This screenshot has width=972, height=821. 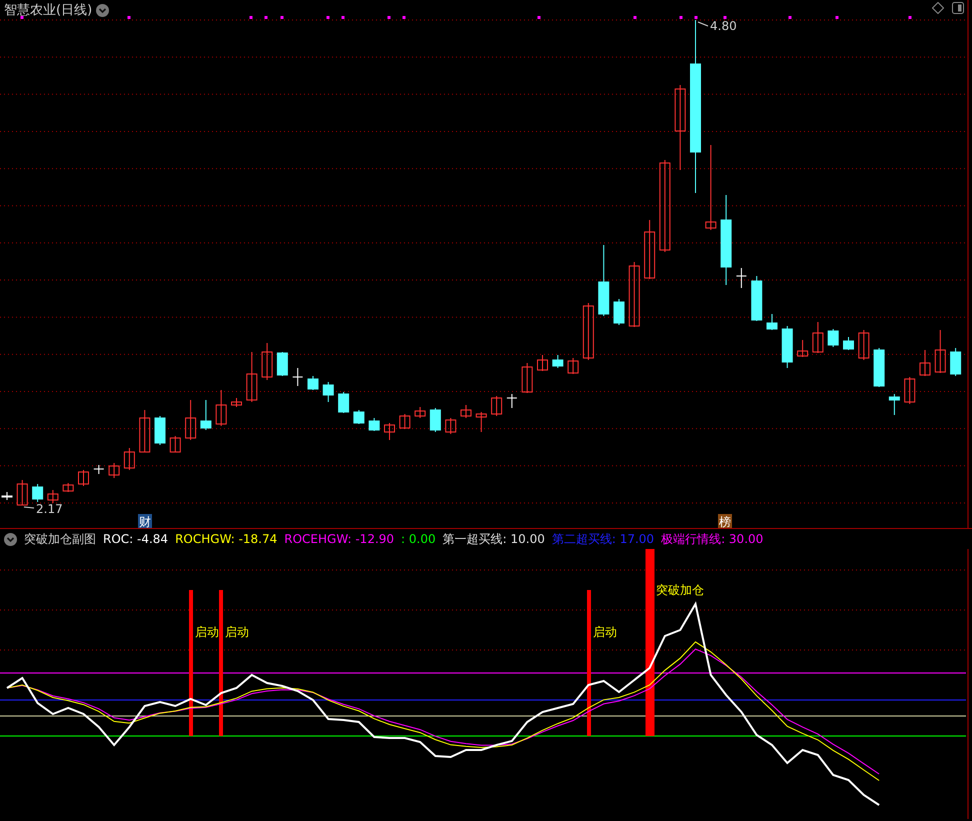 What do you see at coordinates (958, 8) in the screenshot?
I see `panel-icon` at bounding box center [958, 8].